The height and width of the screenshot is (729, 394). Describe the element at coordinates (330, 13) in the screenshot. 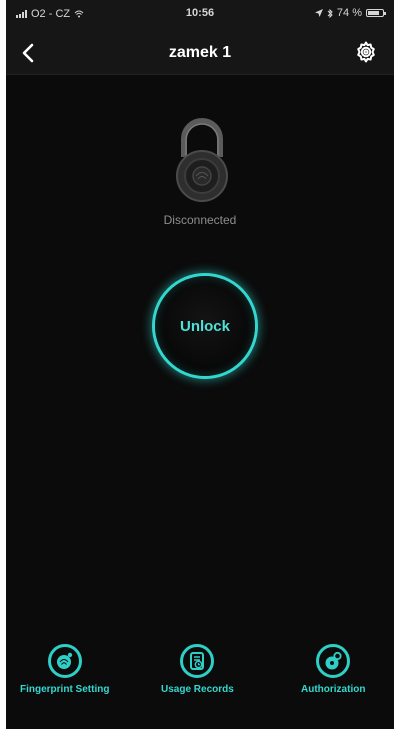

I see `bluetooth-icon` at that location.